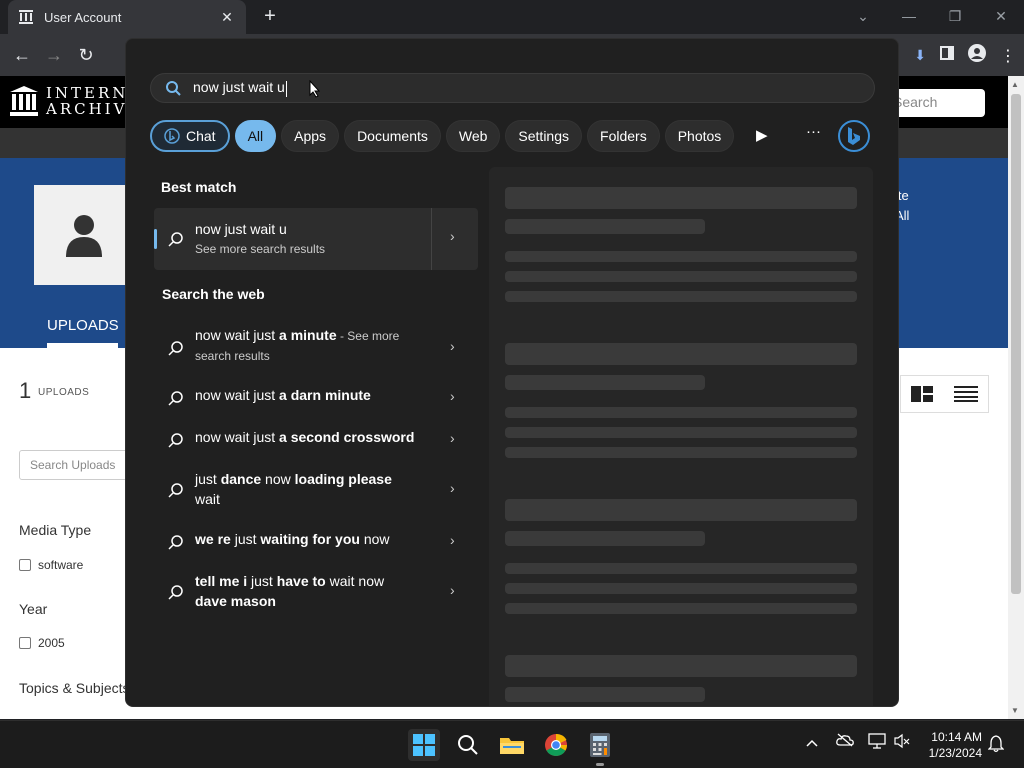 This screenshot has height=768, width=1024. What do you see at coordinates (699, 136) in the screenshot?
I see `filter-photos: Photos` at bounding box center [699, 136].